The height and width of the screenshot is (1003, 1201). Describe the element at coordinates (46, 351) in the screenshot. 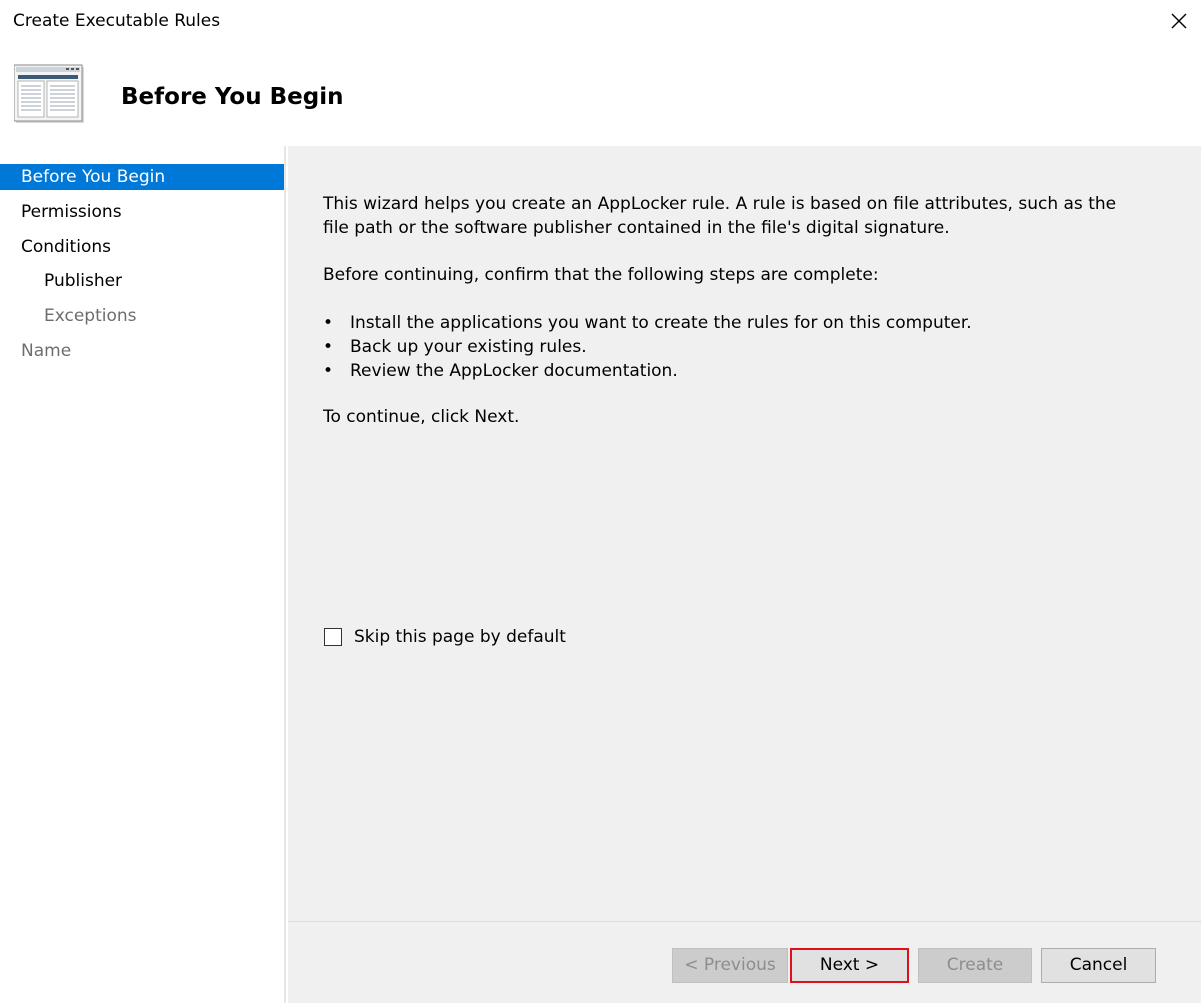

I see `sidebar-item-name: Name` at that location.